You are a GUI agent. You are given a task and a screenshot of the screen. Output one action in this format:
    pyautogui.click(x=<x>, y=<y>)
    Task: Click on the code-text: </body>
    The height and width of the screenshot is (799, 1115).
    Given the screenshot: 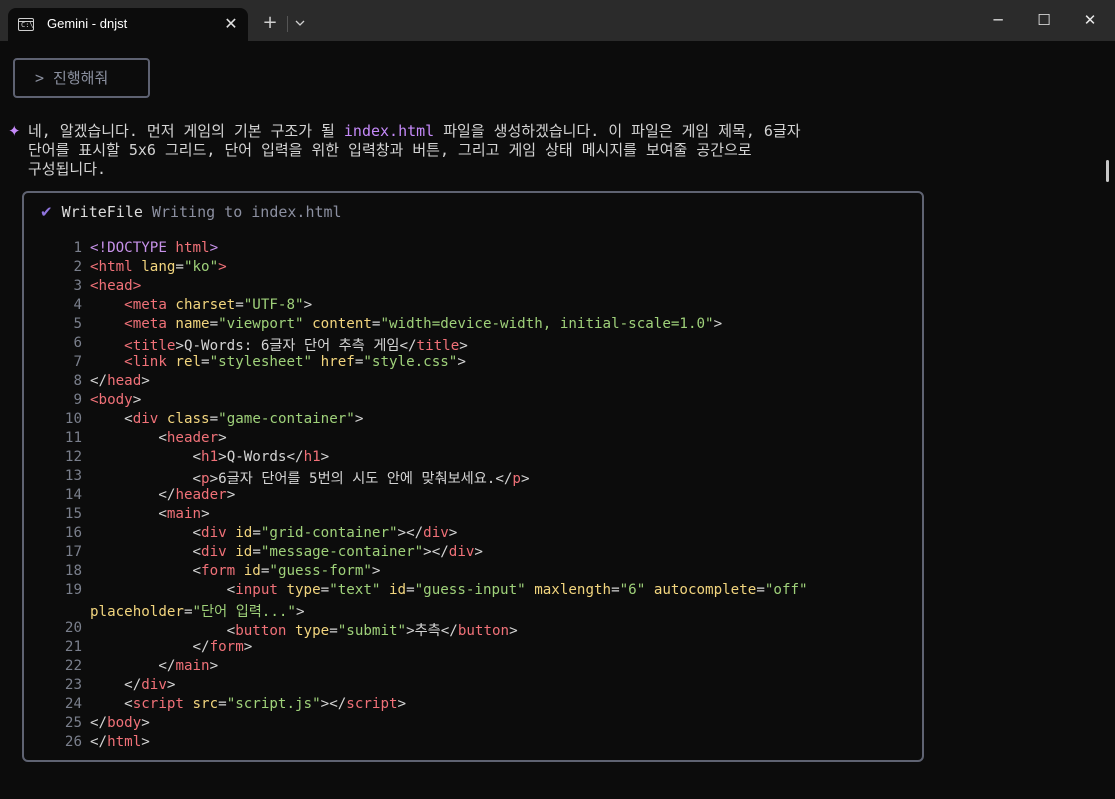 What is the action you would take?
    pyautogui.click(x=120, y=723)
    